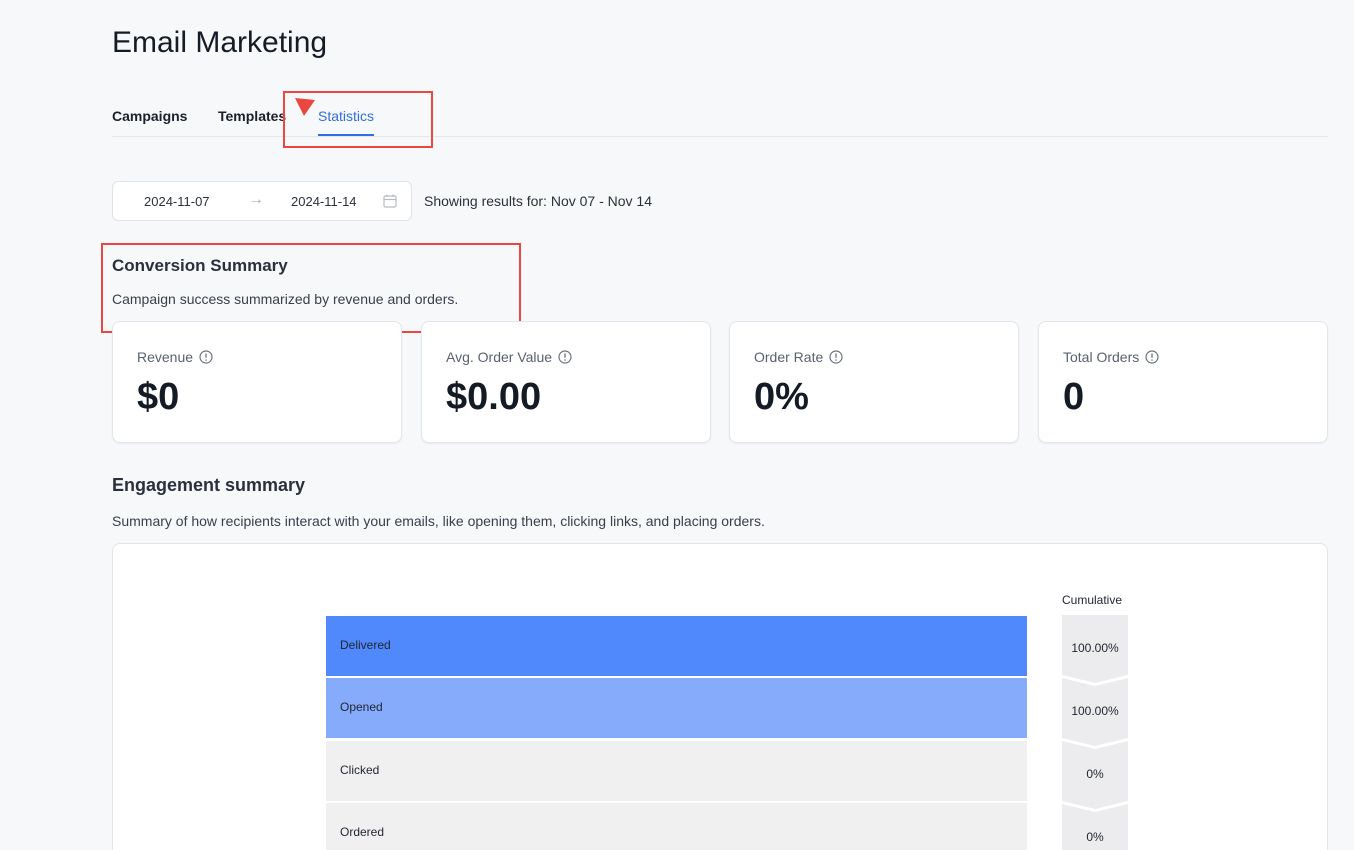 The width and height of the screenshot is (1354, 850). I want to click on start-date-input: 2024-11-07, so click(177, 201).